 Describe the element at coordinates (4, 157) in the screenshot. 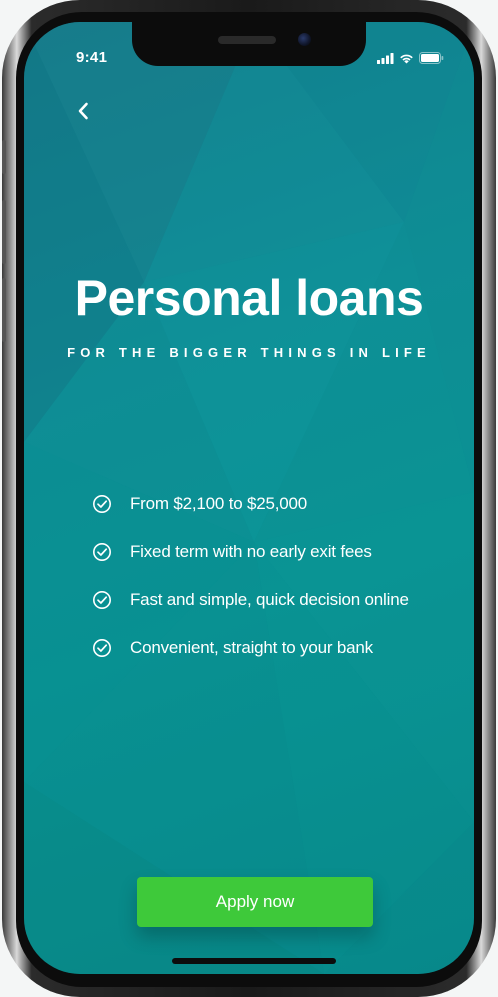

I see `mute-switch` at that location.